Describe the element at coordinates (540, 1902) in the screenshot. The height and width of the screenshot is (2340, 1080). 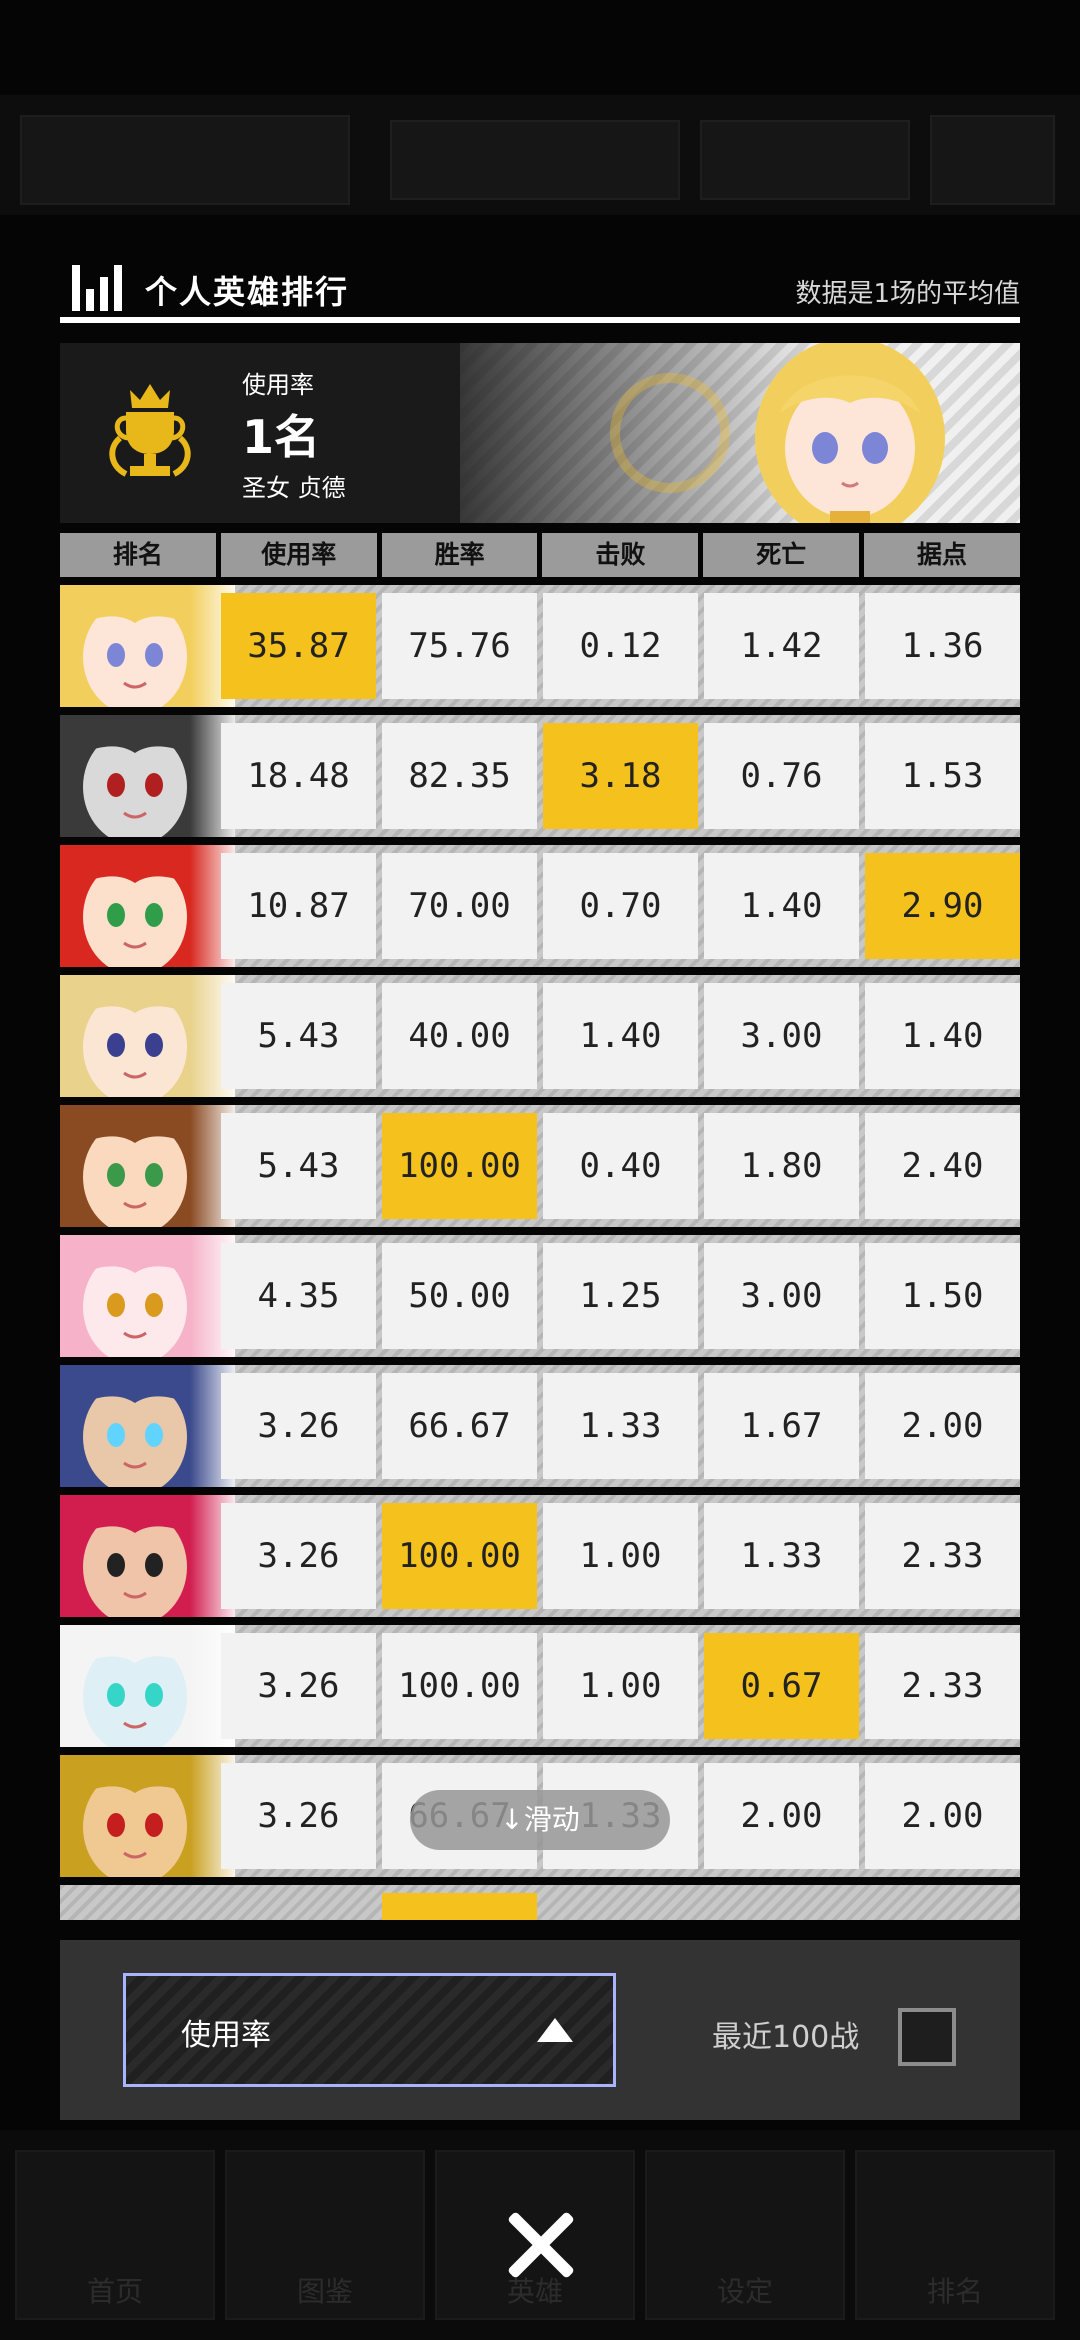
I see `table-row-partial` at that location.